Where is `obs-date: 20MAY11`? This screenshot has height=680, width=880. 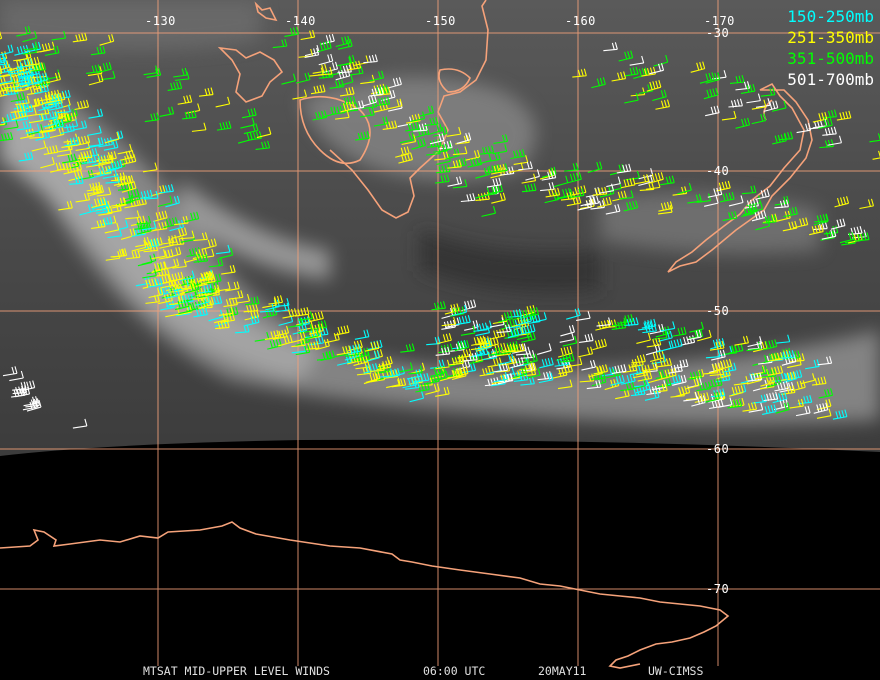
obs-date: 20MAY11 is located at coordinates (562, 671).